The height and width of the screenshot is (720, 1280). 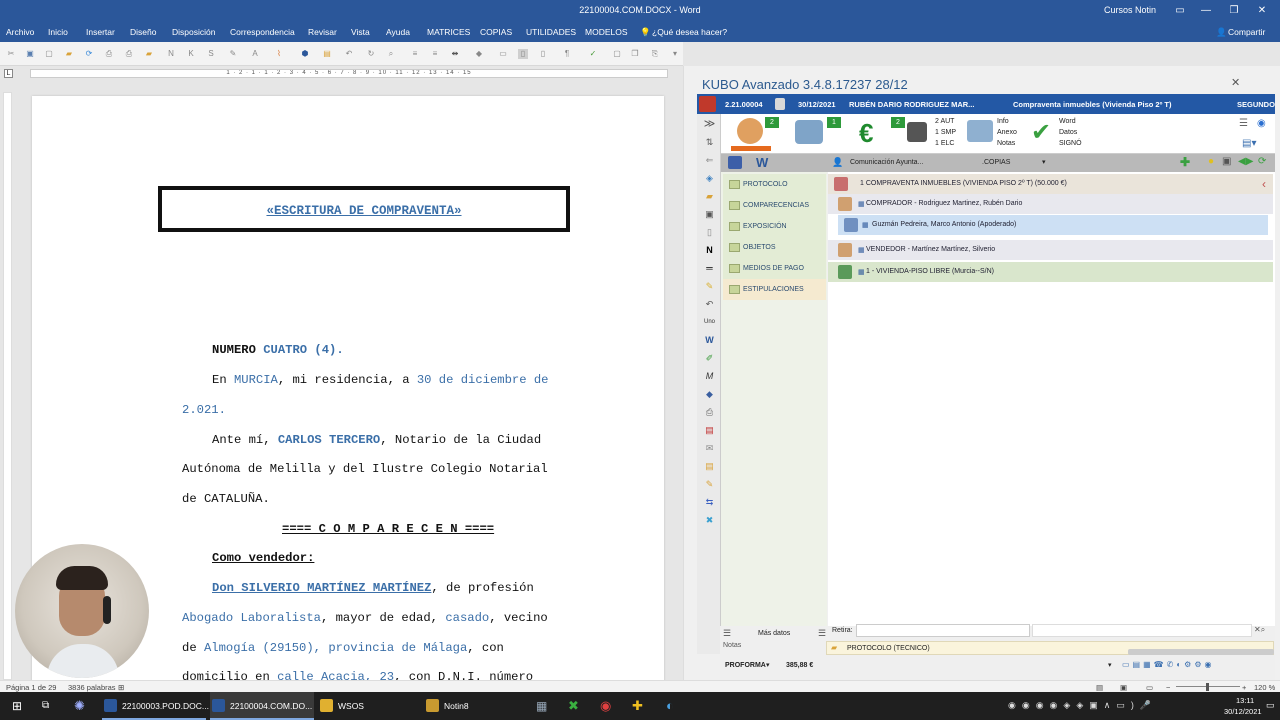 What do you see at coordinates (322, 32) in the screenshot?
I see `menu-revisar: Revisar` at bounding box center [322, 32].